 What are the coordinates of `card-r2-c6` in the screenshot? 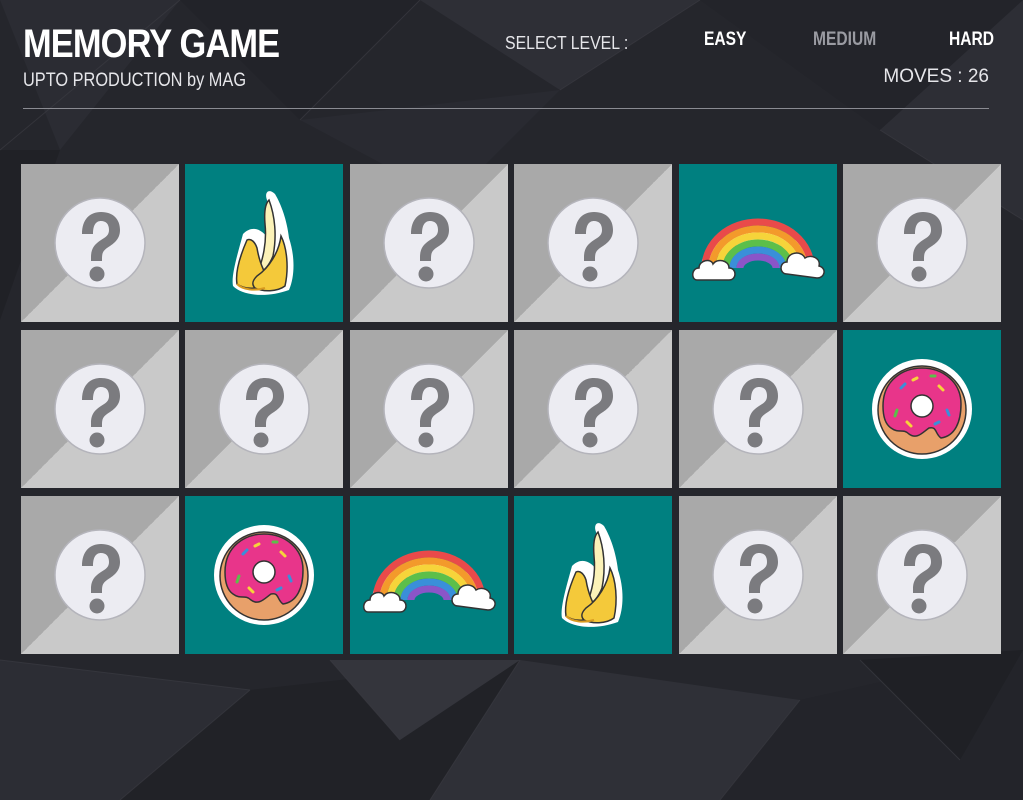 It's located at (921, 409).